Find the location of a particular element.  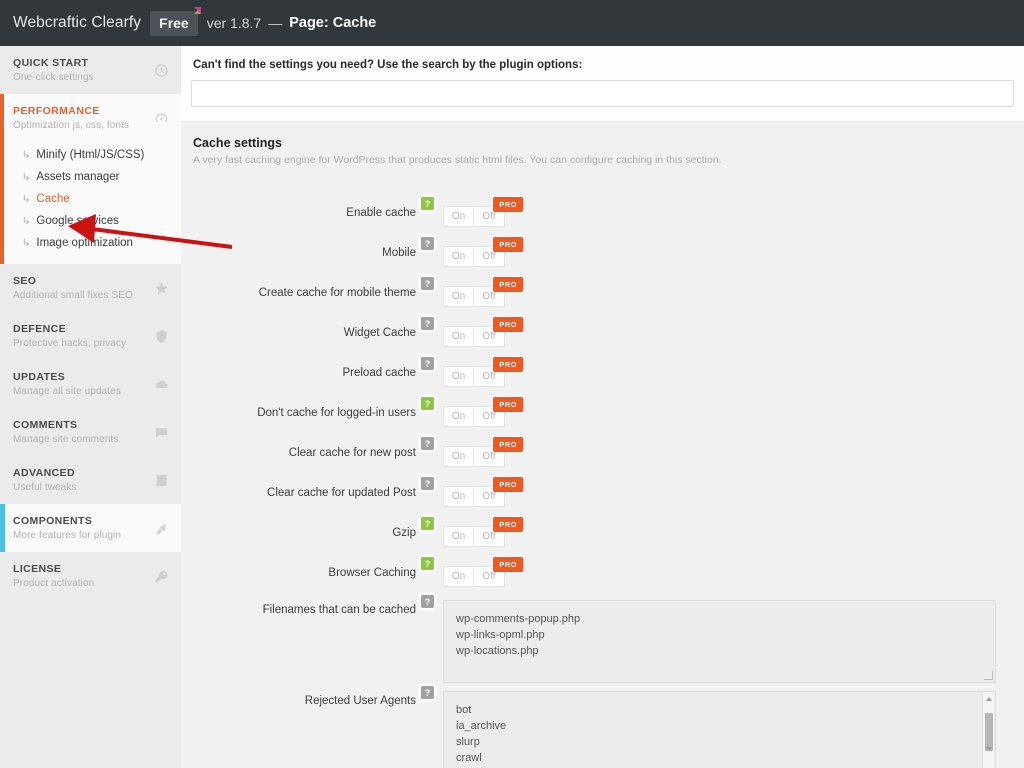

clock-icon is located at coordinates (161, 70).